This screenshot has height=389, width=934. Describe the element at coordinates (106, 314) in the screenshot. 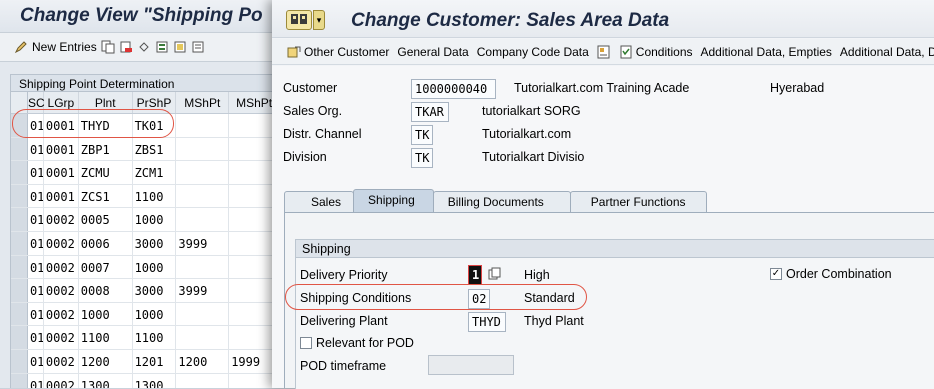

I see `cell-plnt: 1000` at that location.